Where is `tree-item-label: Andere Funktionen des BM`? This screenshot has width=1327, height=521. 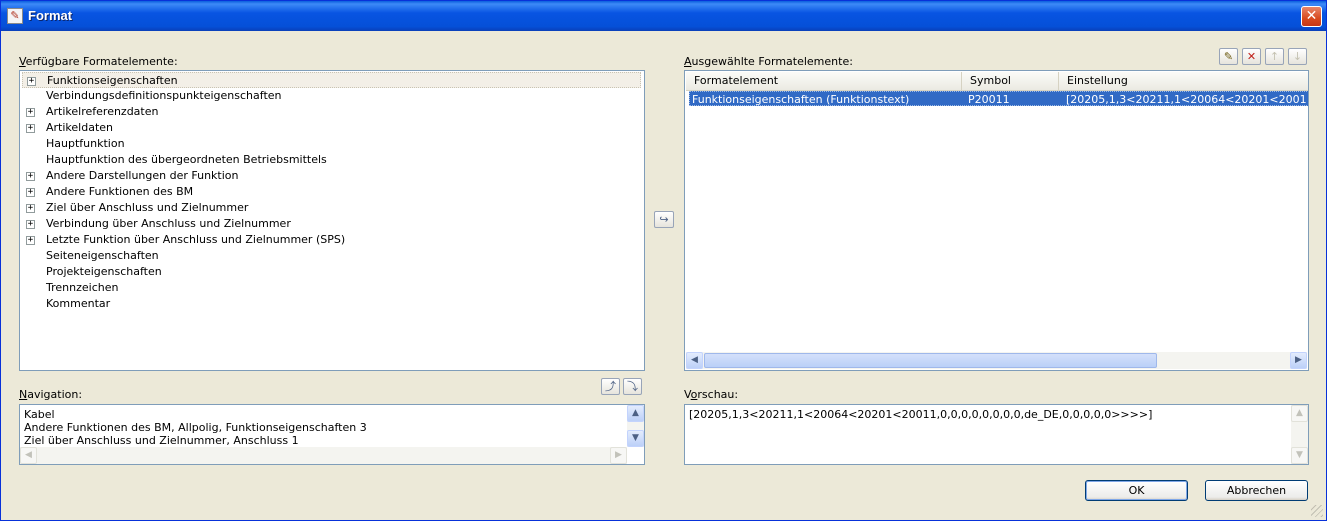 tree-item-label: Andere Funktionen des BM is located at coordinates (120, 191).